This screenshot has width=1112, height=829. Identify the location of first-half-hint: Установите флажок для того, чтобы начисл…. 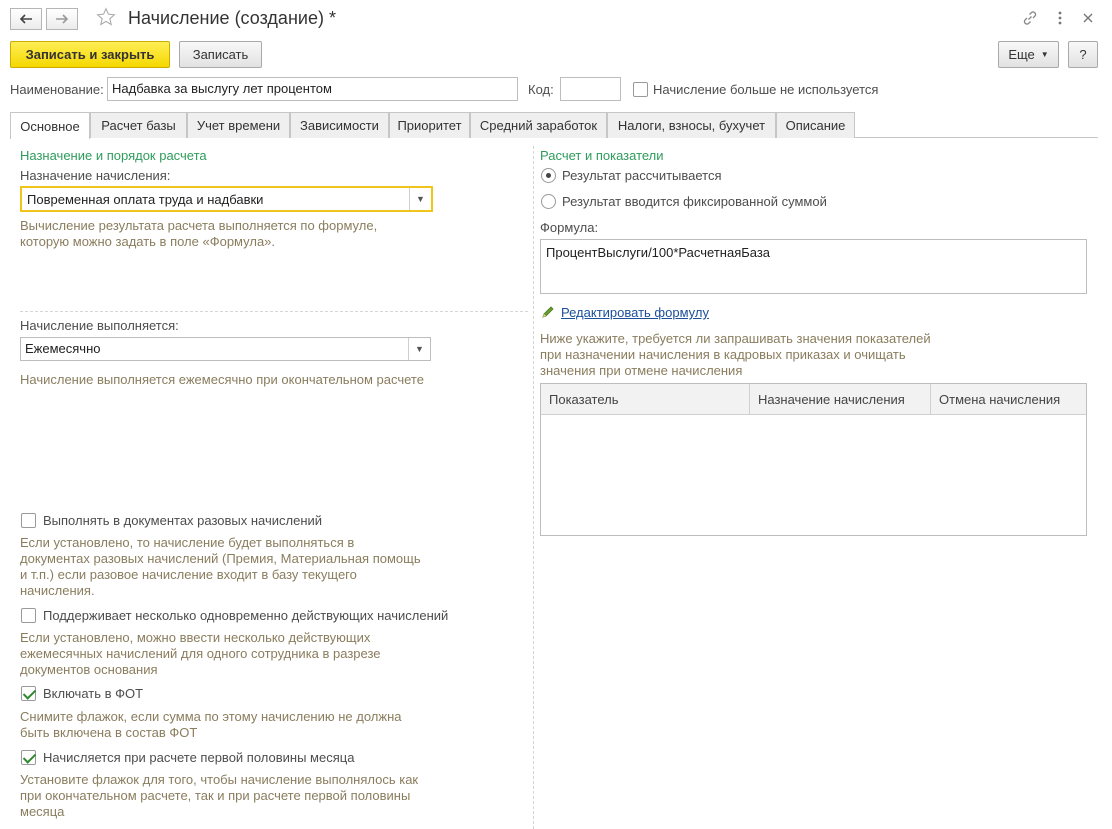
(219, 796).